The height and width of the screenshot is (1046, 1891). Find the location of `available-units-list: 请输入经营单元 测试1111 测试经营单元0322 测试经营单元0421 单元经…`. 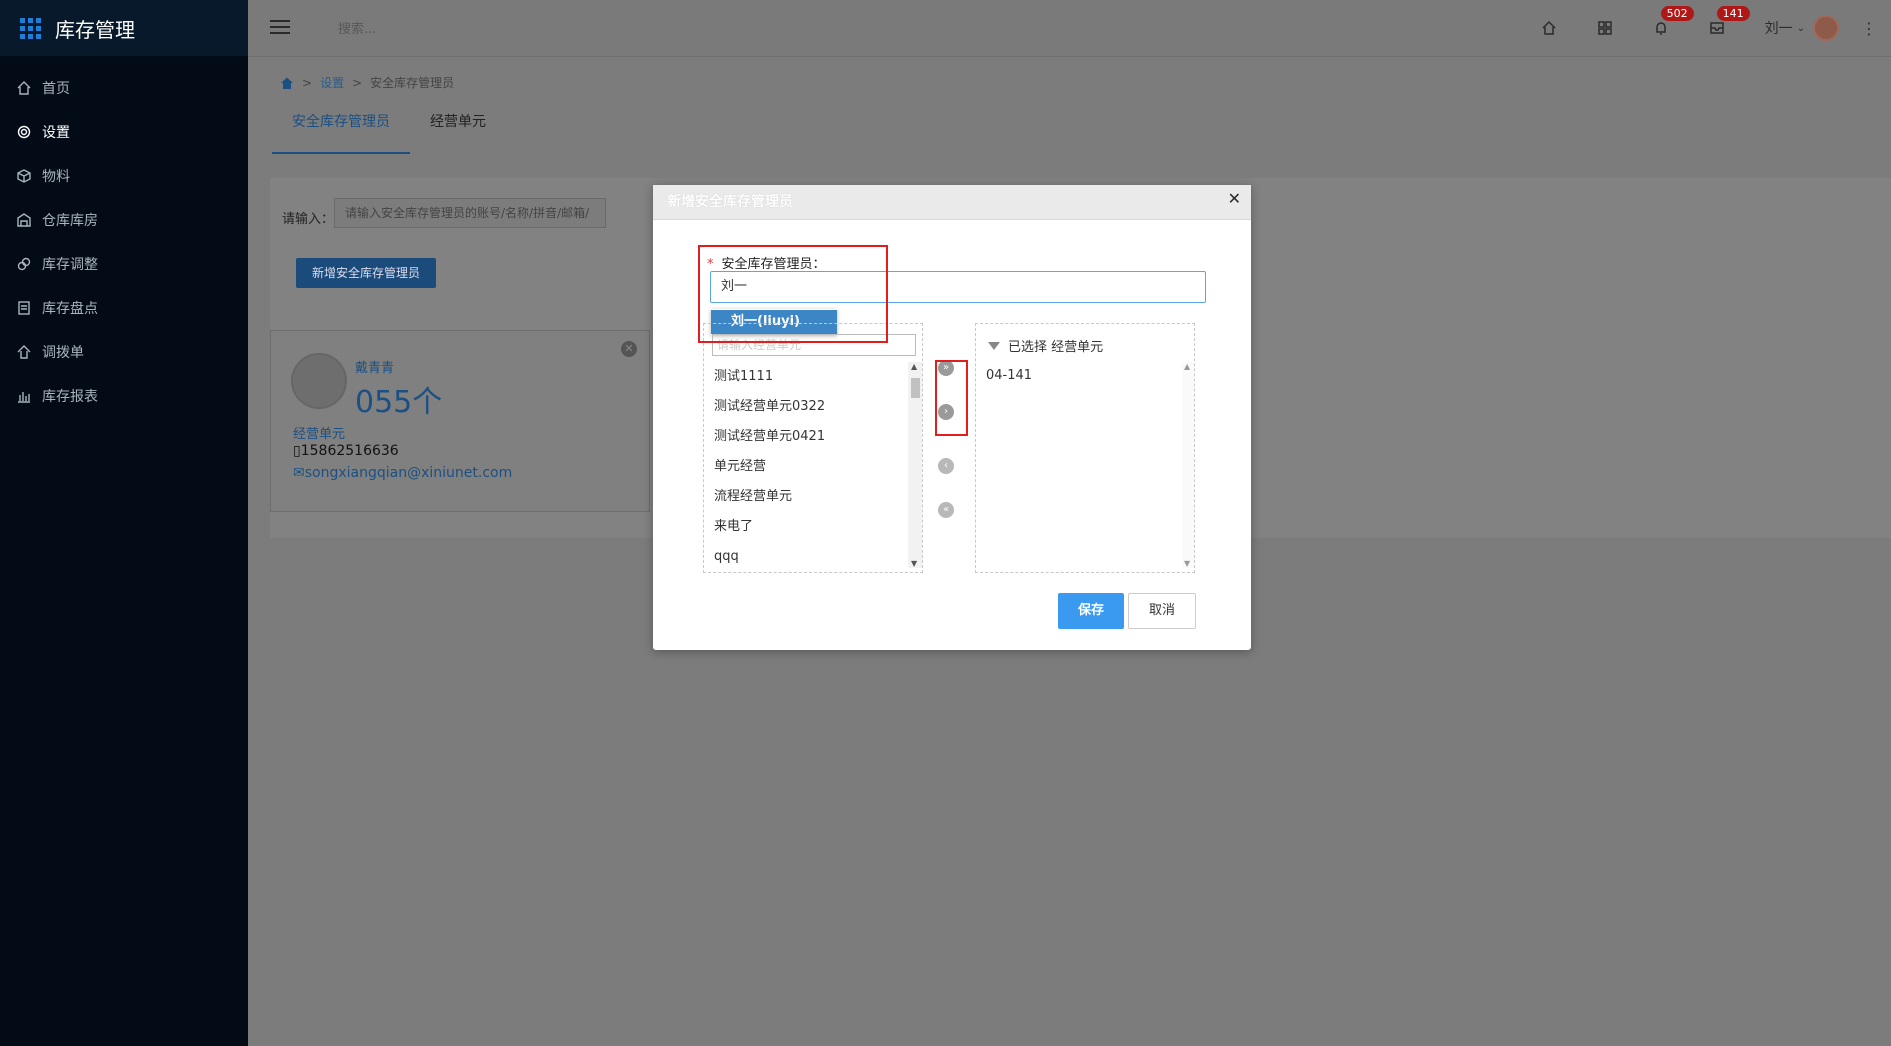

available-units-list: 请输入经营单元 测试1111 测试经营单元0322 测试经营单元0421 单元经… is located at coordinates (813, 448).